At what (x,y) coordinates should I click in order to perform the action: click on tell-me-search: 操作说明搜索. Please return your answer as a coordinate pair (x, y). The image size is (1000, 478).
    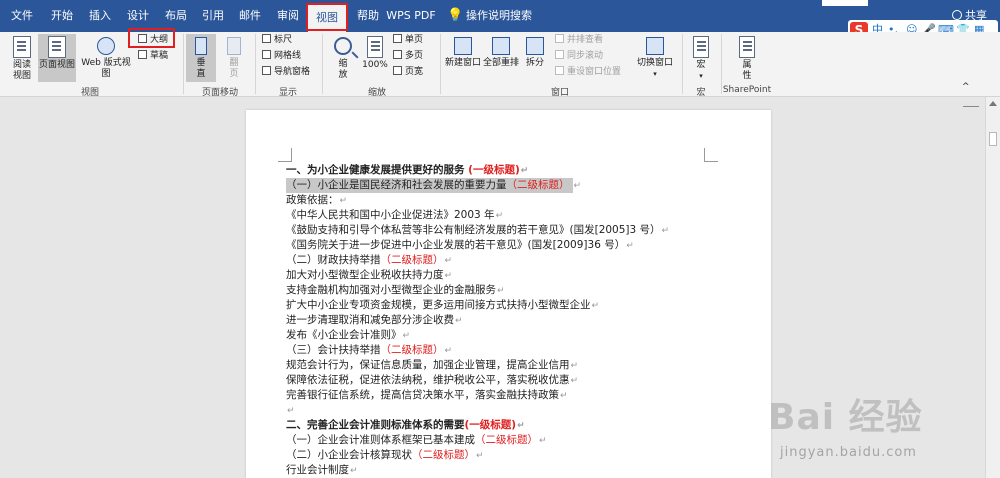
    Looking at the image, I should click on (499, 16).